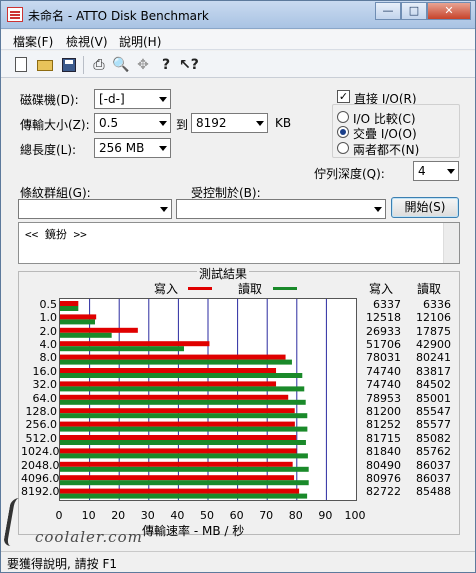 This screenshot has height=573, width=476. I want to click on help-icon: ?, so click(166, 65).